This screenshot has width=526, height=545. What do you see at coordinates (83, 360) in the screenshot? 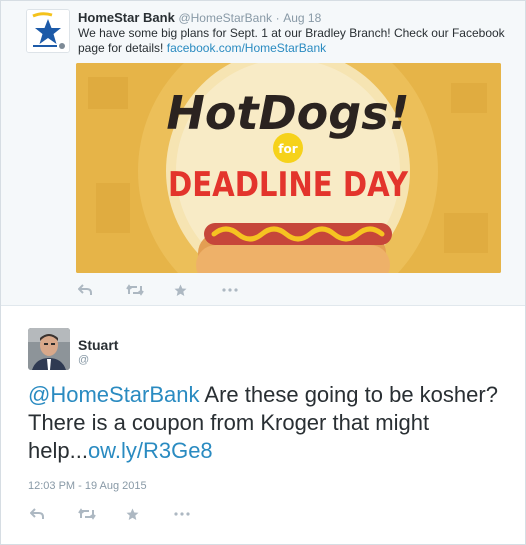
I see `reply-author-handle: @` at bounding box center [83, 360].